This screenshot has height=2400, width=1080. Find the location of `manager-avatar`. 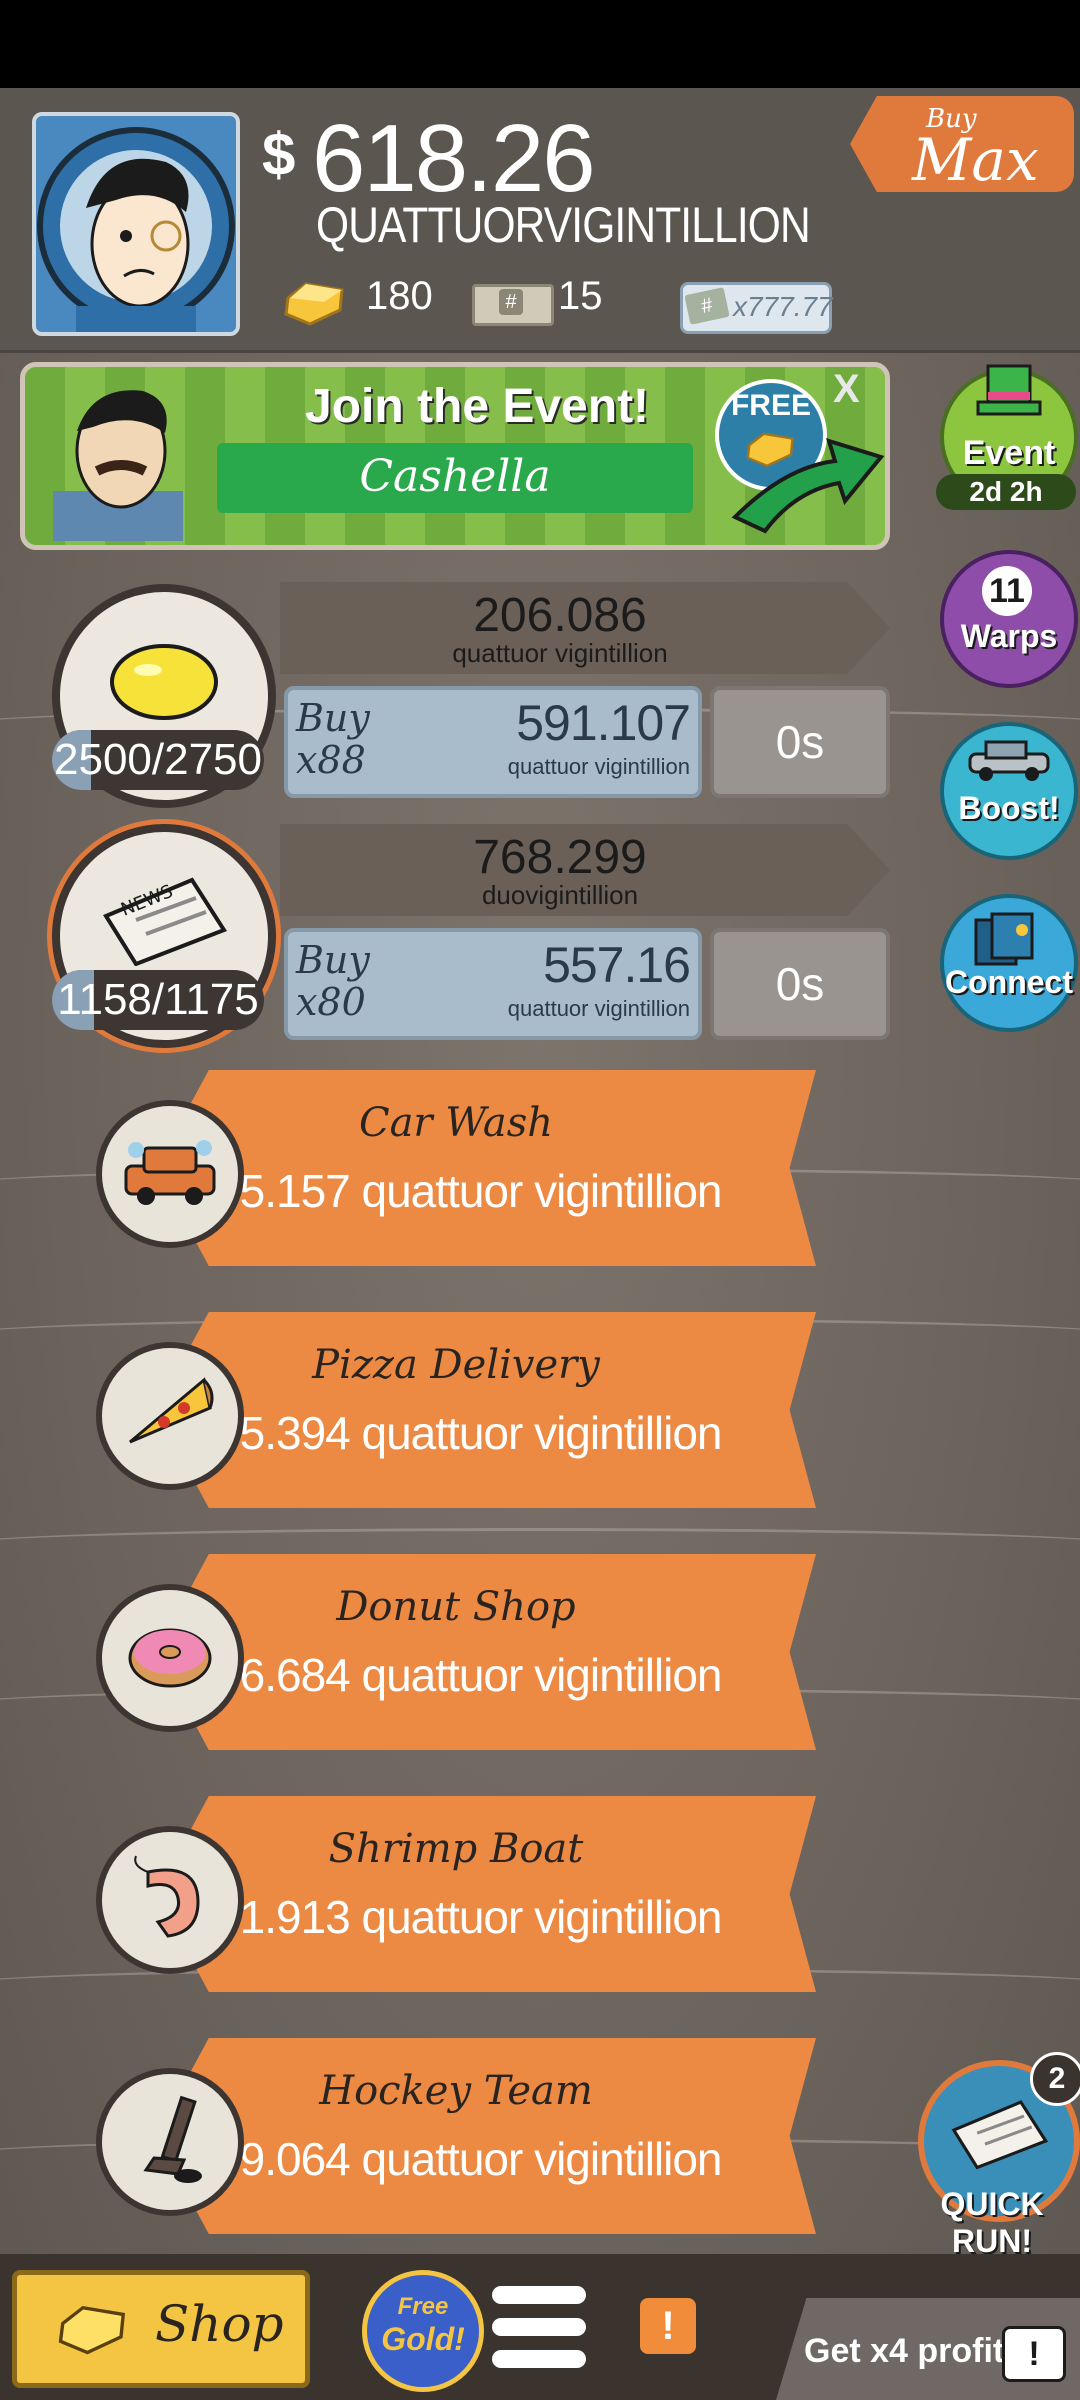

manager-avatar is located at coordinates (136, 224).